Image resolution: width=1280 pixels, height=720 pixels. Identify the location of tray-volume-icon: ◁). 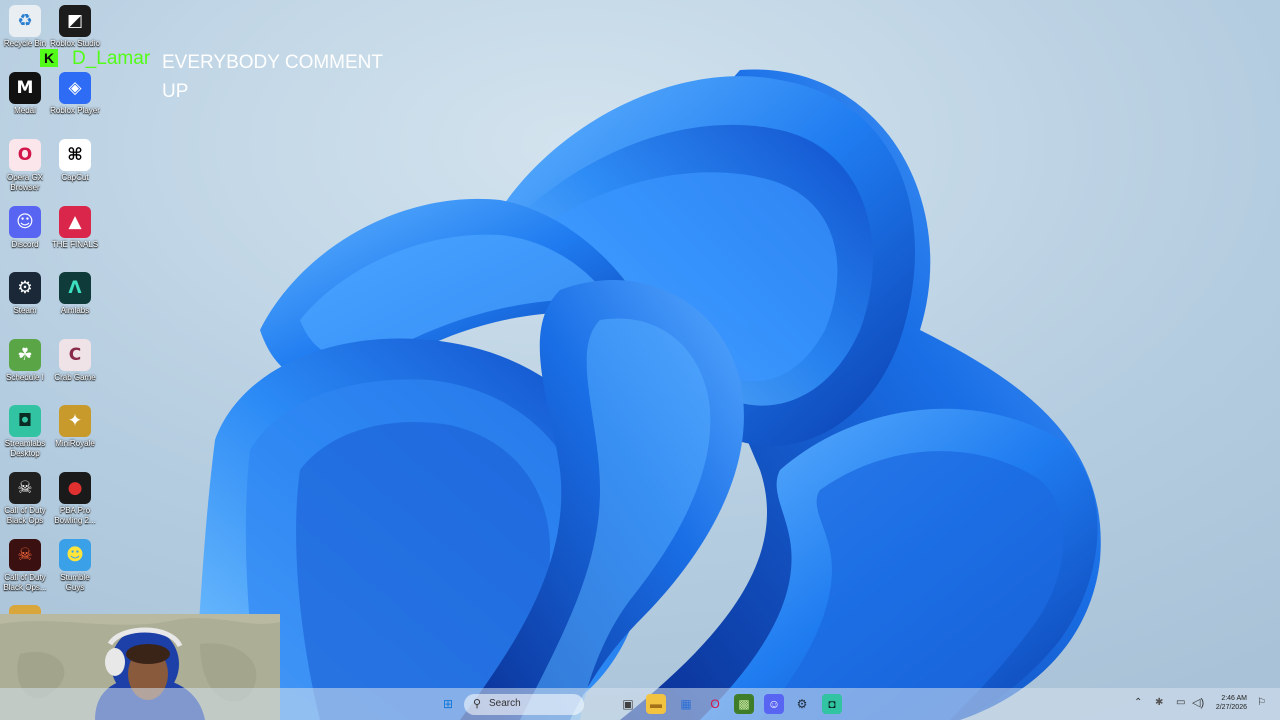
(1198, 702).